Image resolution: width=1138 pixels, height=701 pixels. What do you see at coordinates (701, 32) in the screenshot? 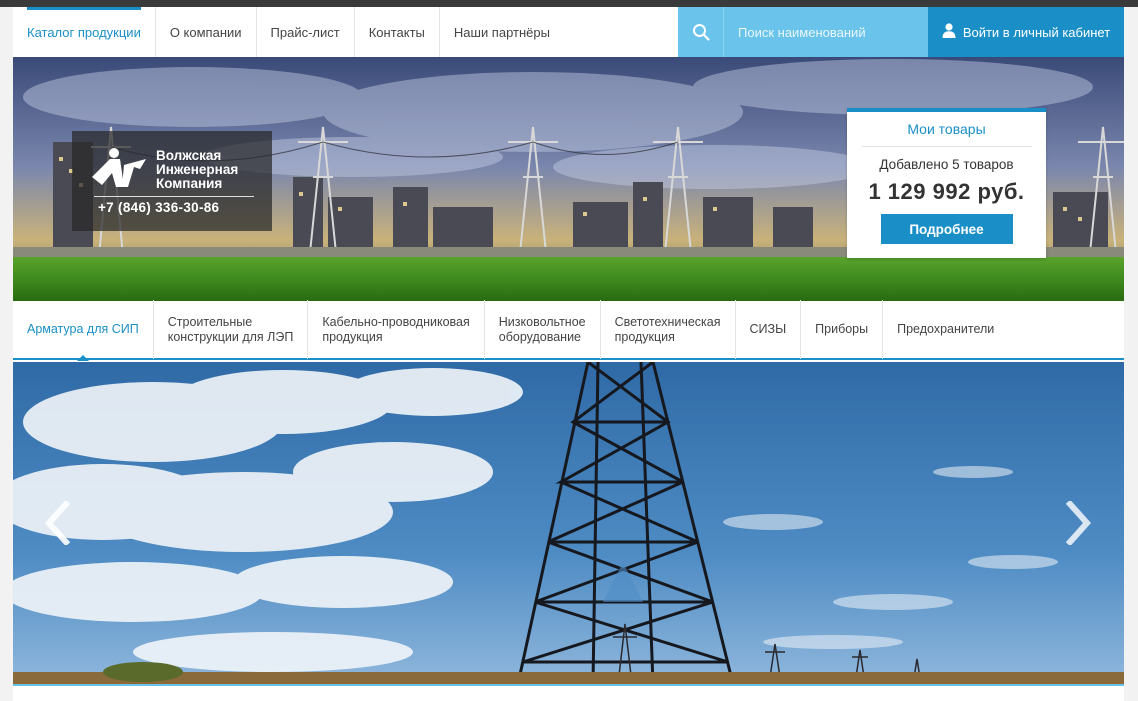
I see `search-icon` at bounding box center [701, 32].